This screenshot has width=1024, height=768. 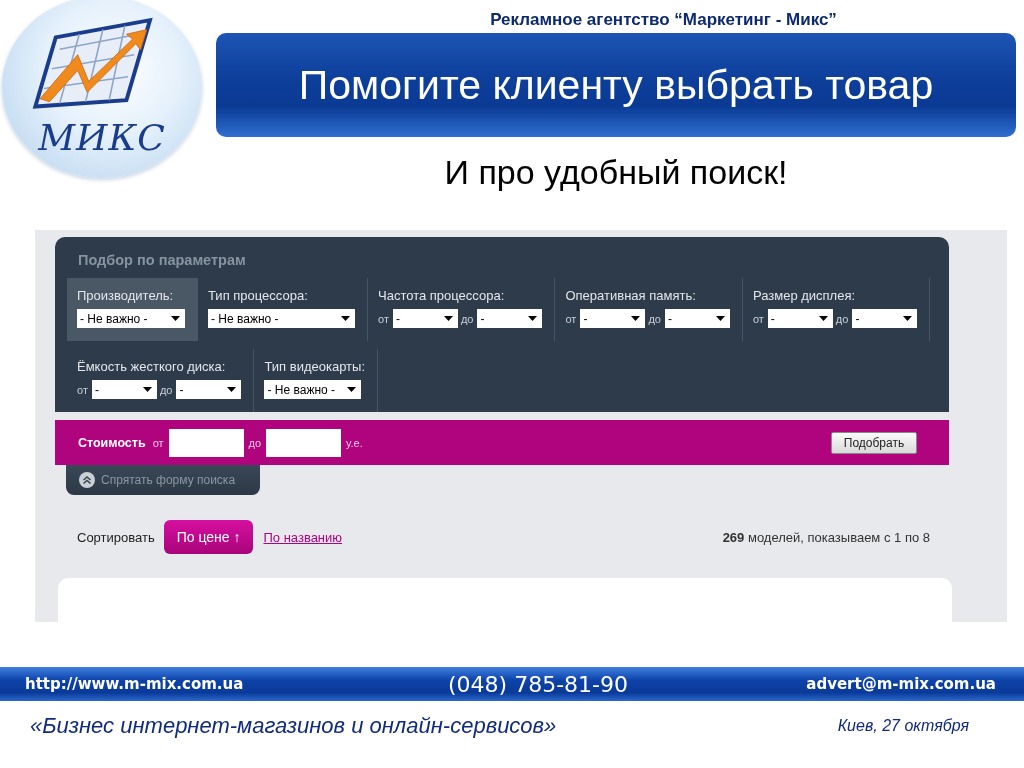 What do you see at coordinates (116, 537) in the screenshot?
I see `sort-label: Сортировать` at bounding box center [116, 537].